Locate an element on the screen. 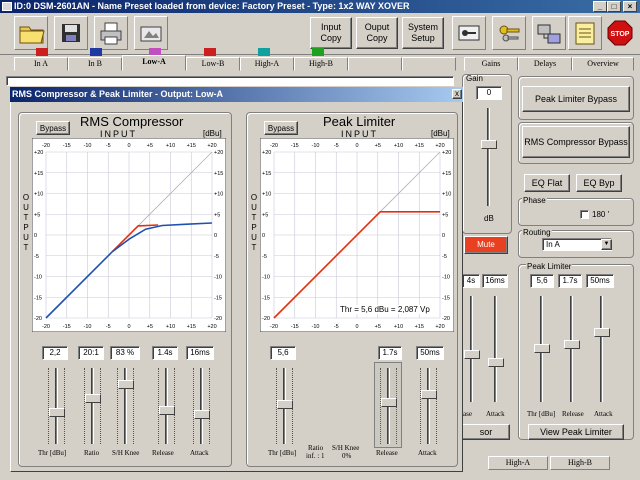 The width and height of the screenshot is (640, 480). keys-icon is located at coordinates (509, 33).